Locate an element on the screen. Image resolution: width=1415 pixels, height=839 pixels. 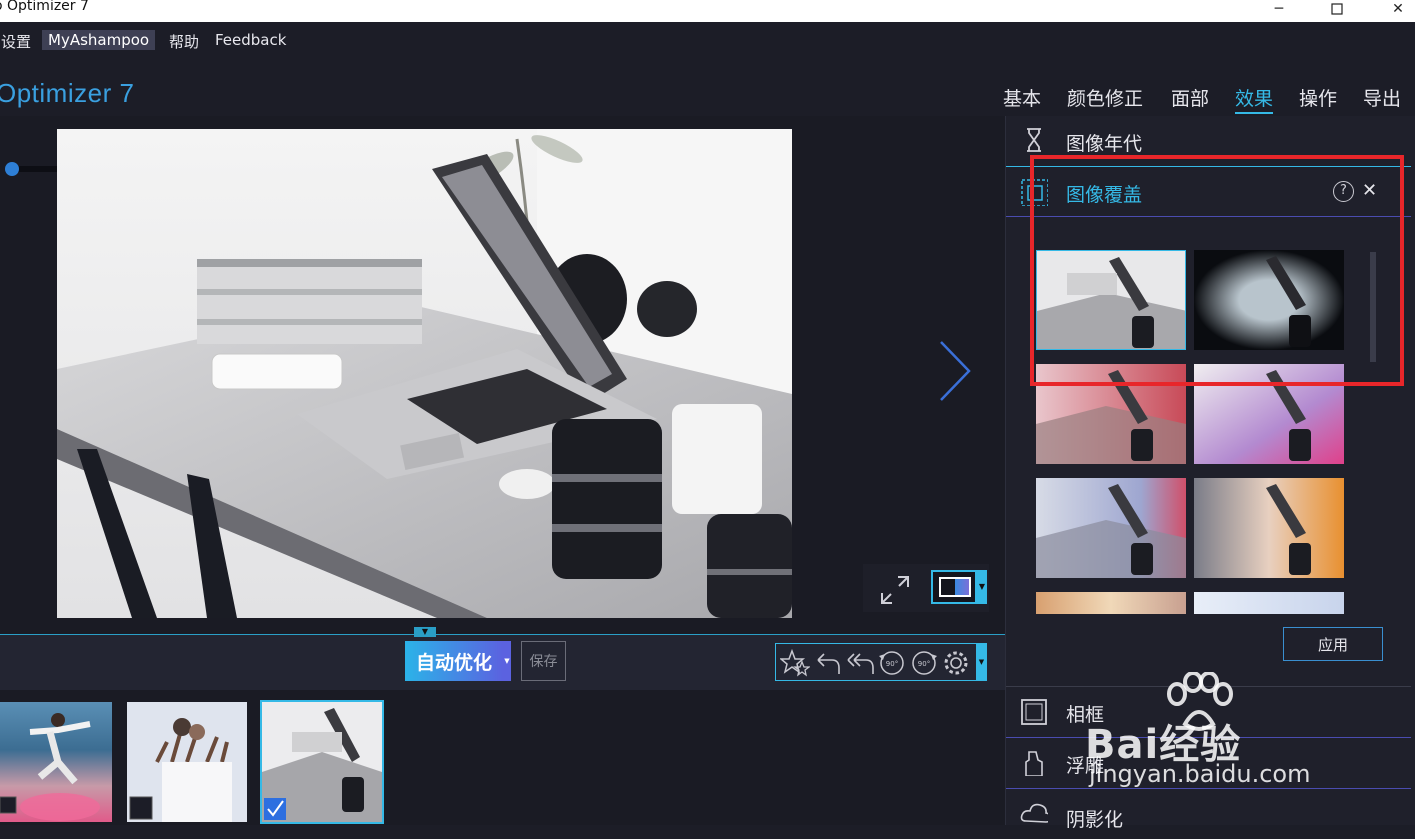
thumbnail-jumper is located at coordinates (56, 762).